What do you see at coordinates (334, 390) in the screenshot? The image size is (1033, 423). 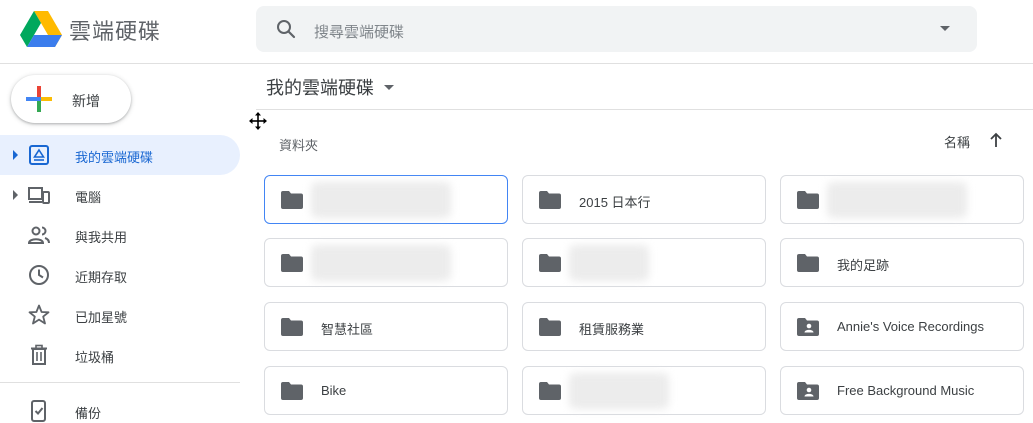 I see `folder-name: Bike` at bounding box center [334, 390].